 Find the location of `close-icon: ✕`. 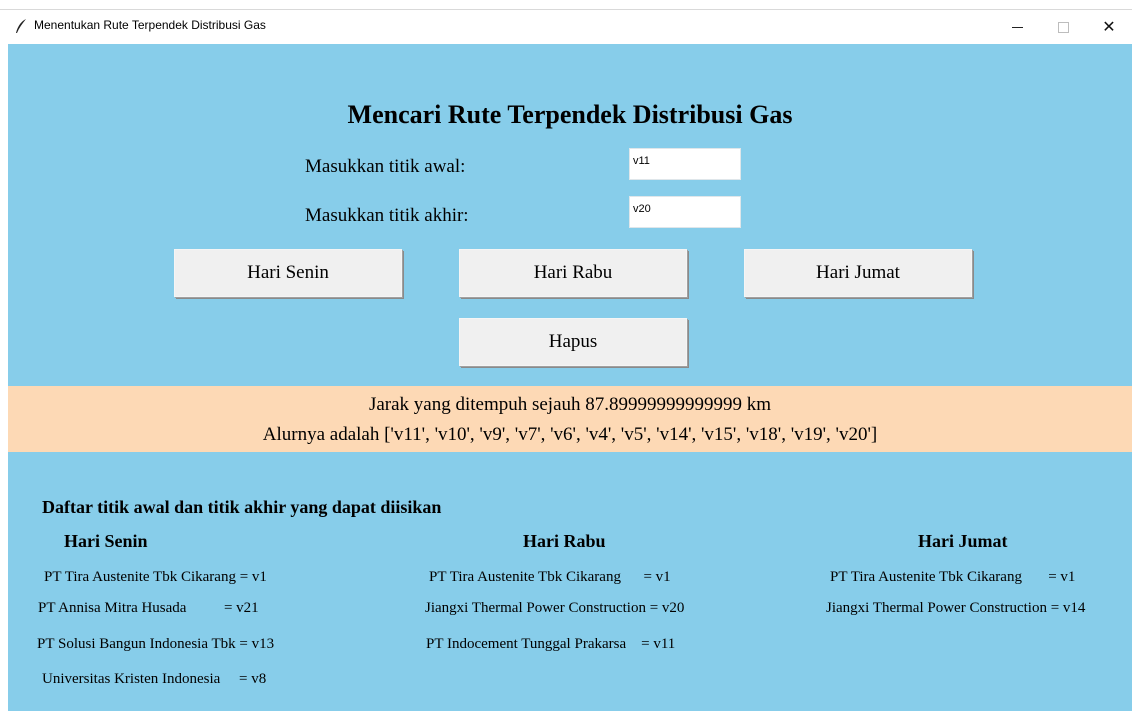

close-icon: ✕ is located at coordinates (1109, 27).